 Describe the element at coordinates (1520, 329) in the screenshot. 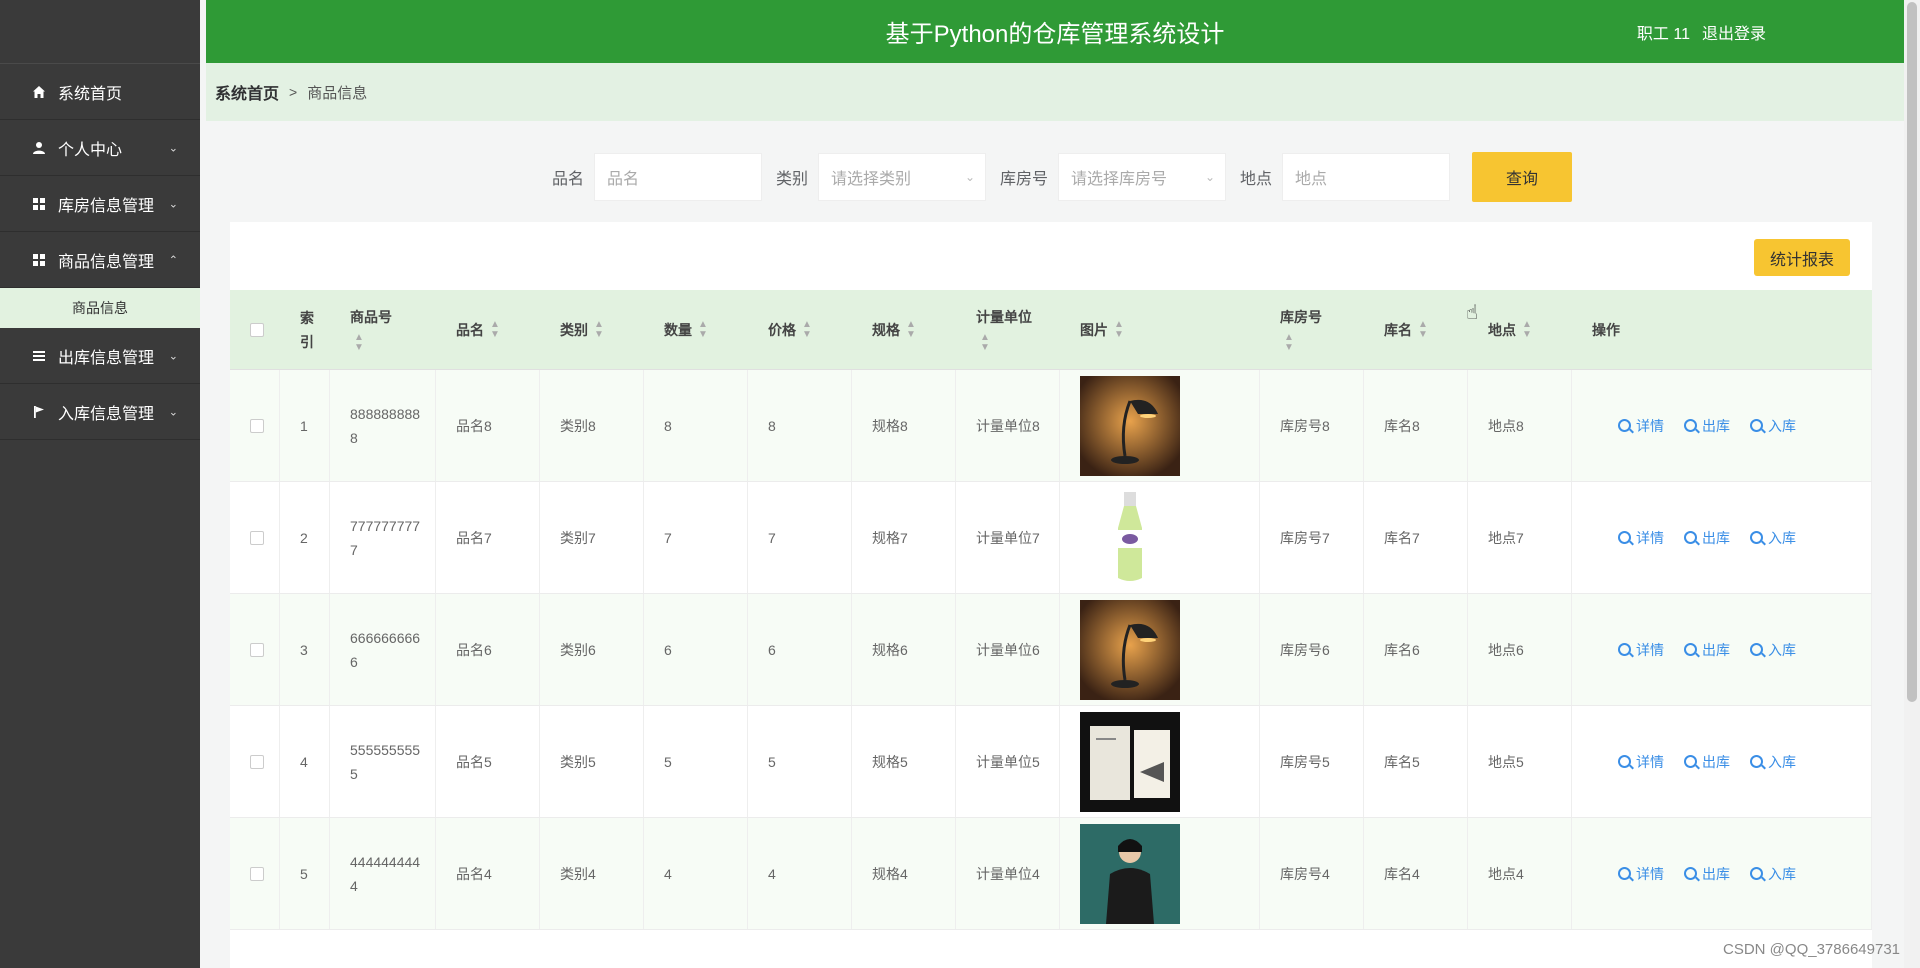

I see `header-location: 地点 ▲ ▼` at that location.